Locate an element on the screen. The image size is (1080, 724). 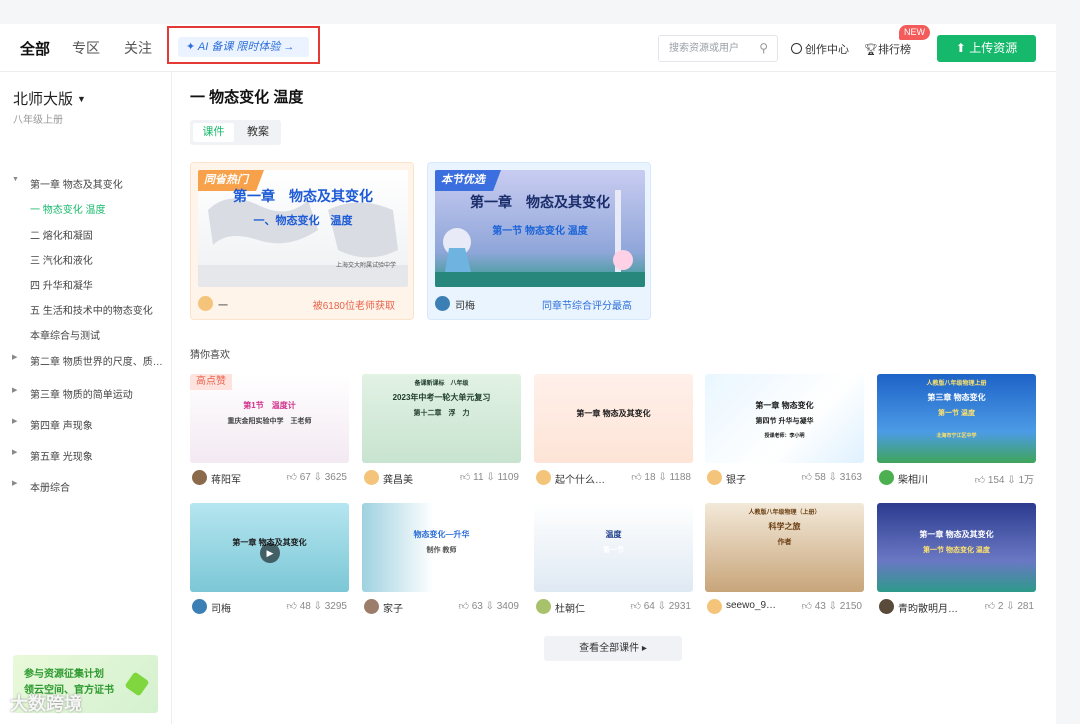
search-icon: ⚲ is located at coordinates (763, 48).